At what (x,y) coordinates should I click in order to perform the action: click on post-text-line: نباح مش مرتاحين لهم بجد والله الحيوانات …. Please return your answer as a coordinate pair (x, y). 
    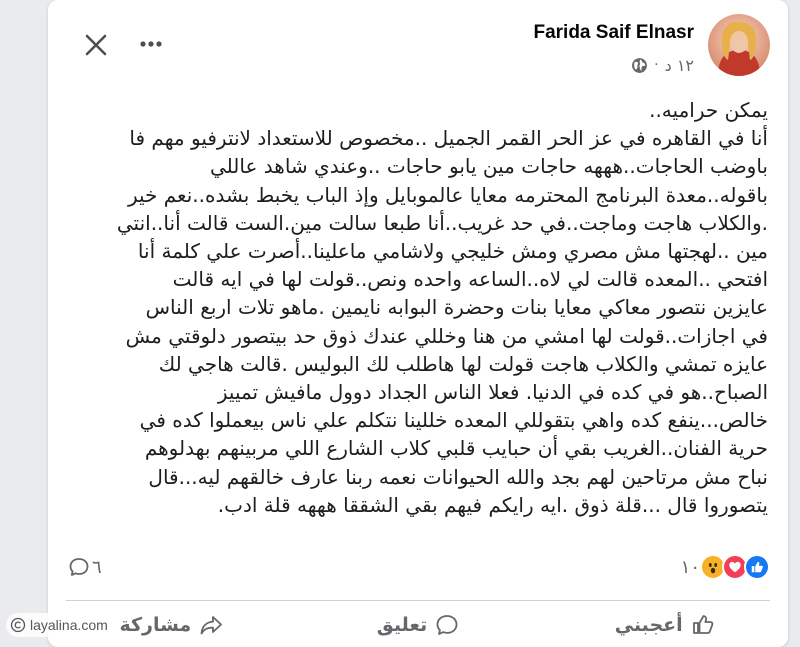
    Looking at the image, I should click on (458, 476).